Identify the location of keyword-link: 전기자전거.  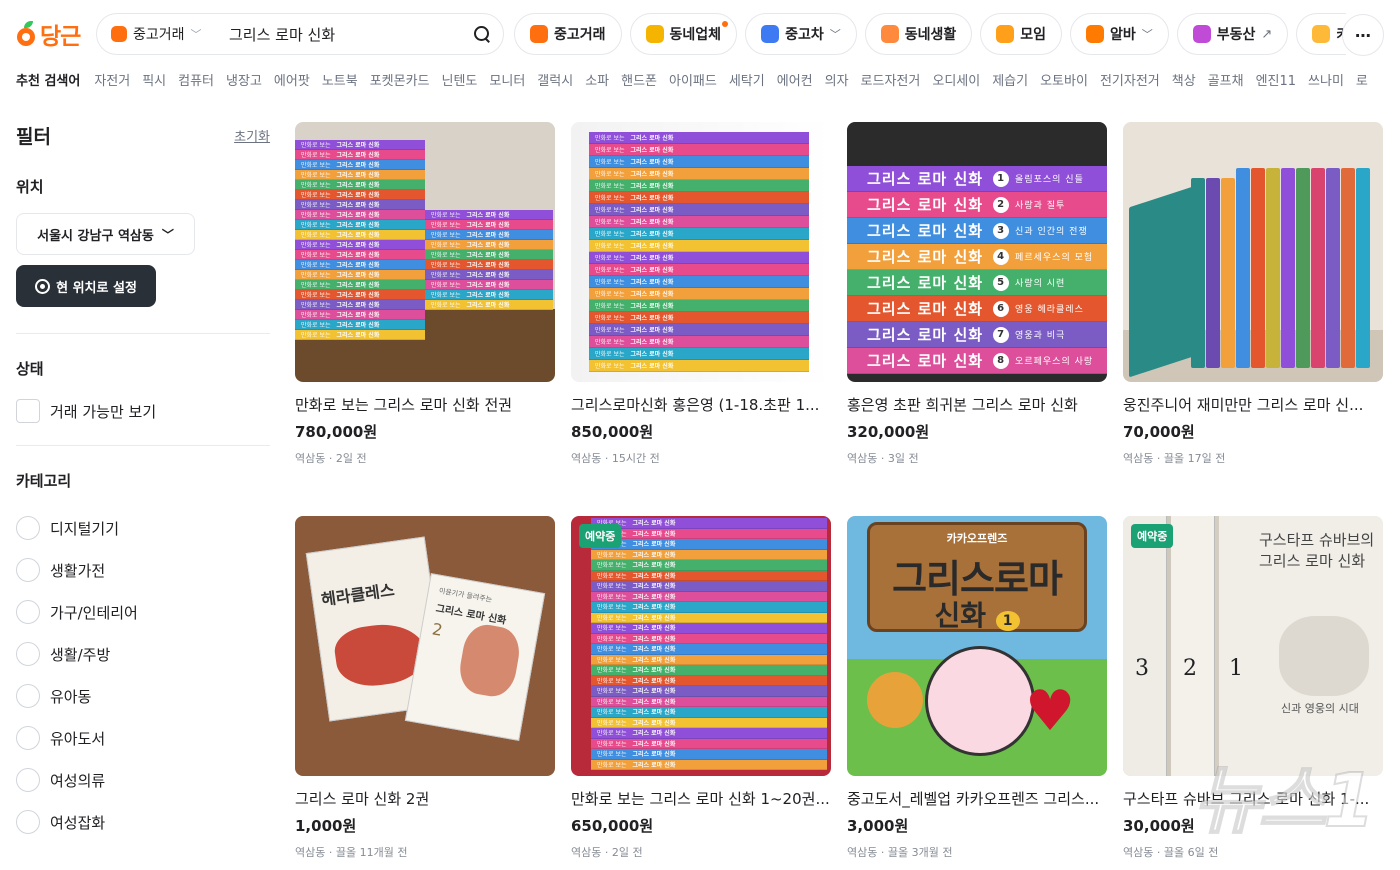
(1130, 79).